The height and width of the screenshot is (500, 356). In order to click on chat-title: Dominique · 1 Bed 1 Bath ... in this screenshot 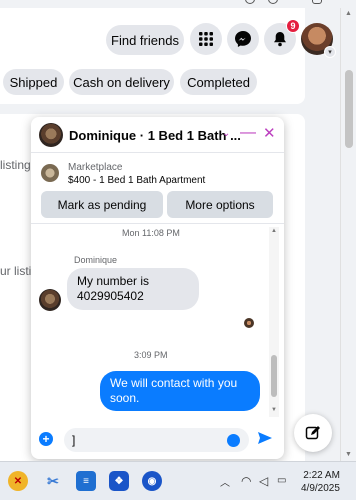, I will do `click(155, 135)`.